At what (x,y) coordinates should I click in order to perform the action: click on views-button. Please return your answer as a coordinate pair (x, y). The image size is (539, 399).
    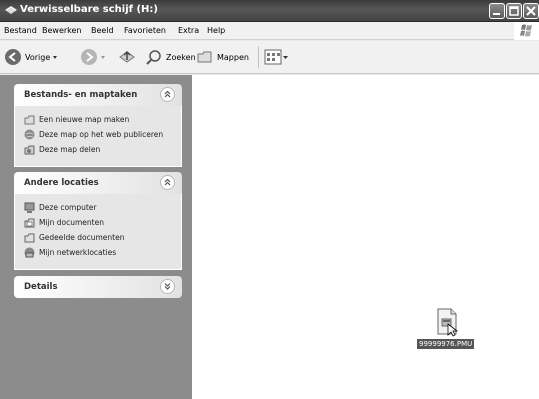
    Looking at the image, I should click on (277, 57).